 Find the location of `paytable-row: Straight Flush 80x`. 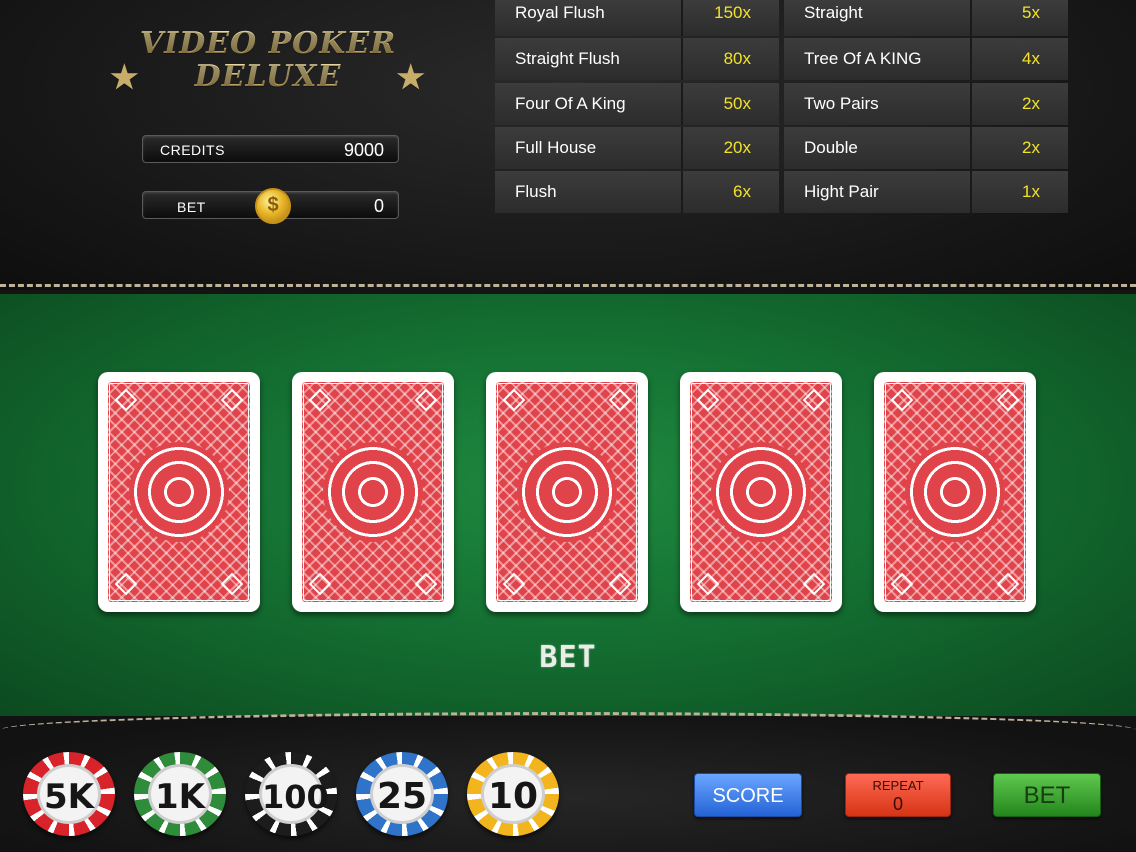

paytable-row: Straight Flush 80x is located at coordinates (637, 59).